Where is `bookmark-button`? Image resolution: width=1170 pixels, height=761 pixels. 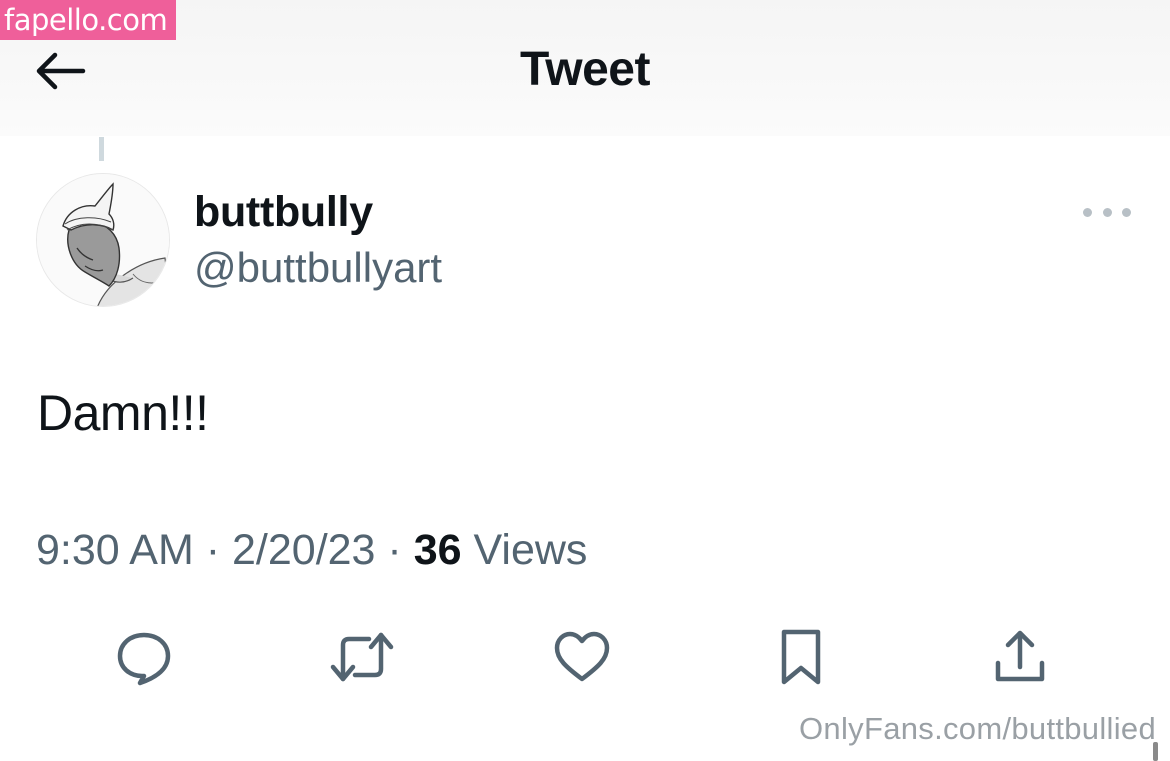
bookmark-button is located at coordinates (801, 657).